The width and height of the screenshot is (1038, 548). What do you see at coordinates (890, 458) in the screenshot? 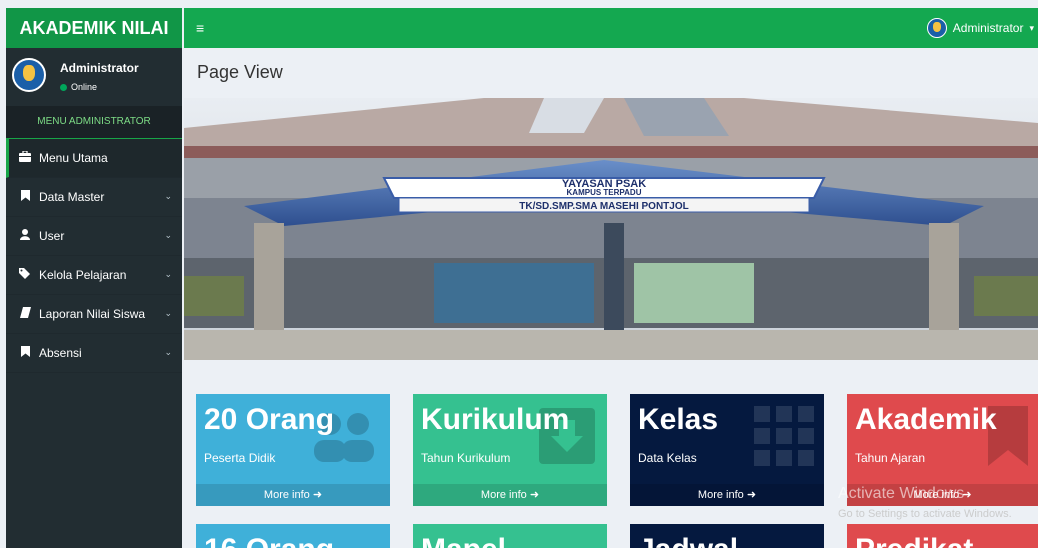
I see `info-box-subtitle: Tahun Ajaran` at bounding box center [890, 458].